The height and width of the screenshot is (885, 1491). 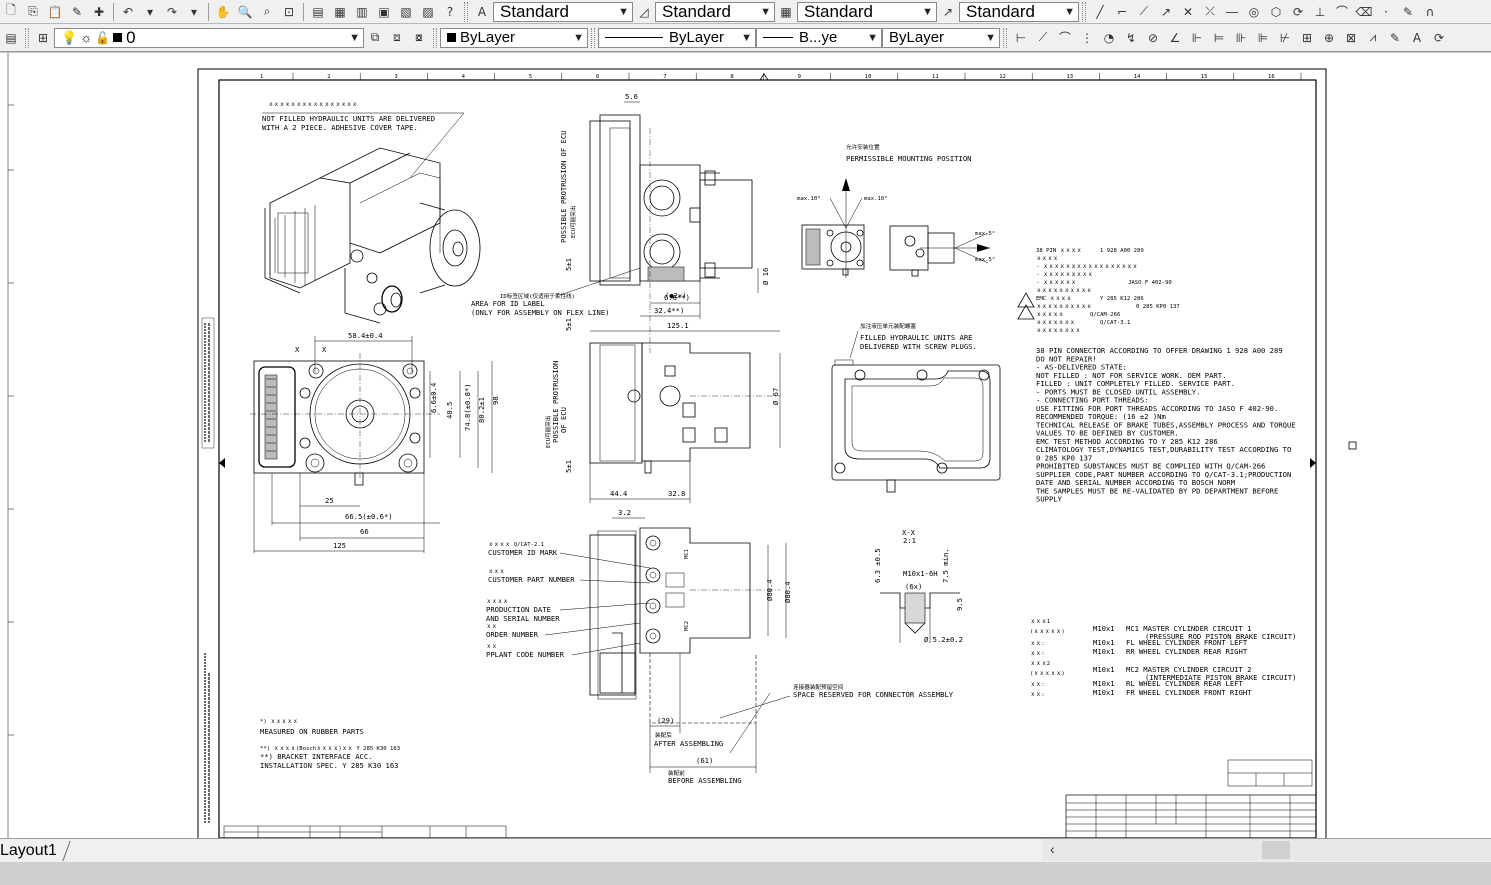 What do you see at coordinates (375, 38) in the screenshot?
I see `make-current-icon: ⧉` at bounding box center [375, 38].